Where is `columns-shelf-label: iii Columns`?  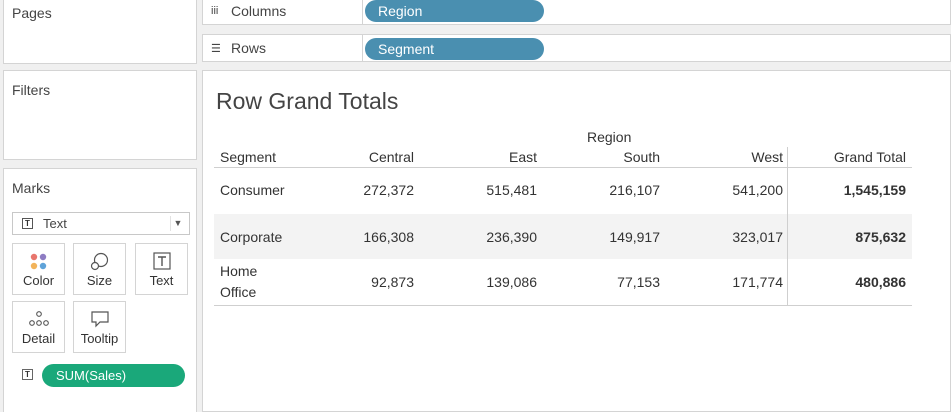
columns-shelf-label: iii Columns is located at coordinates (283, 12).